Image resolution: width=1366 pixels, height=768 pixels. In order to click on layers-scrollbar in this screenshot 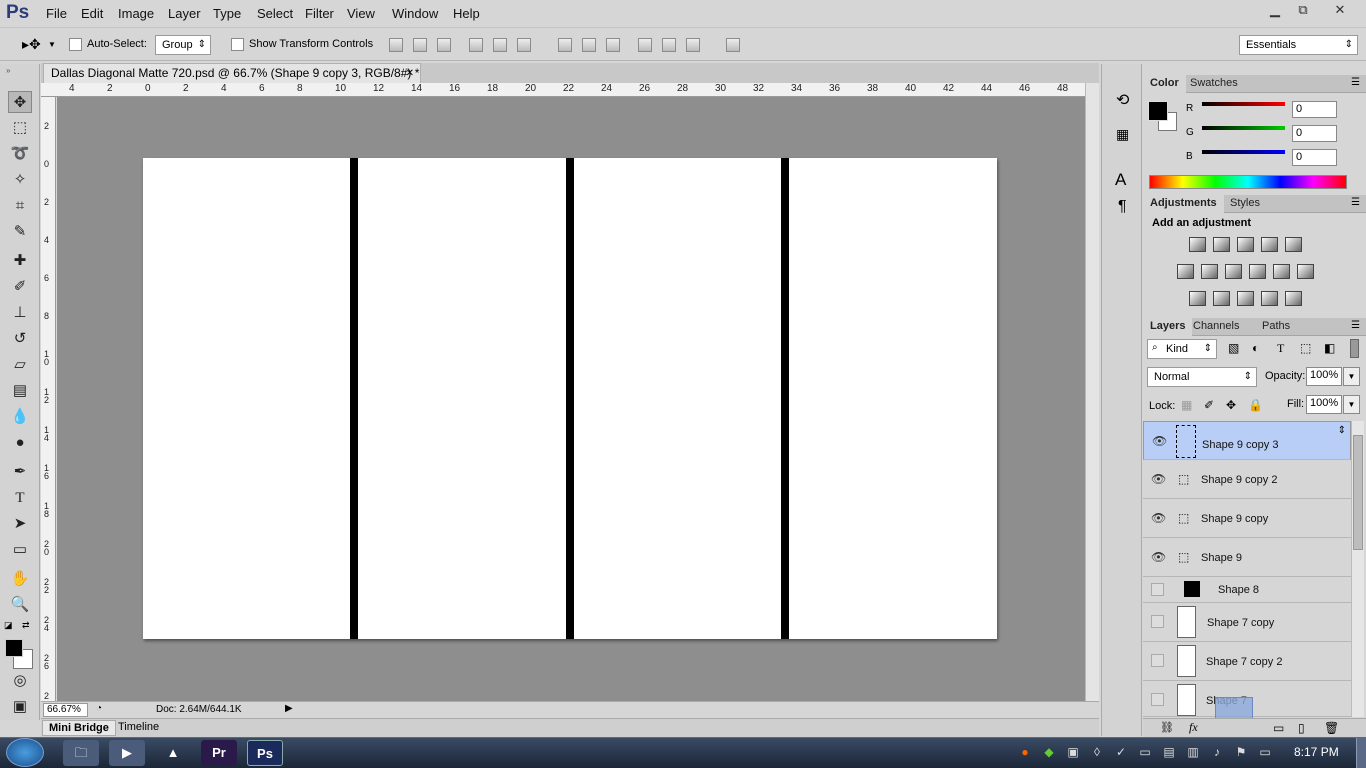, I will do `click(1357, 569)`.